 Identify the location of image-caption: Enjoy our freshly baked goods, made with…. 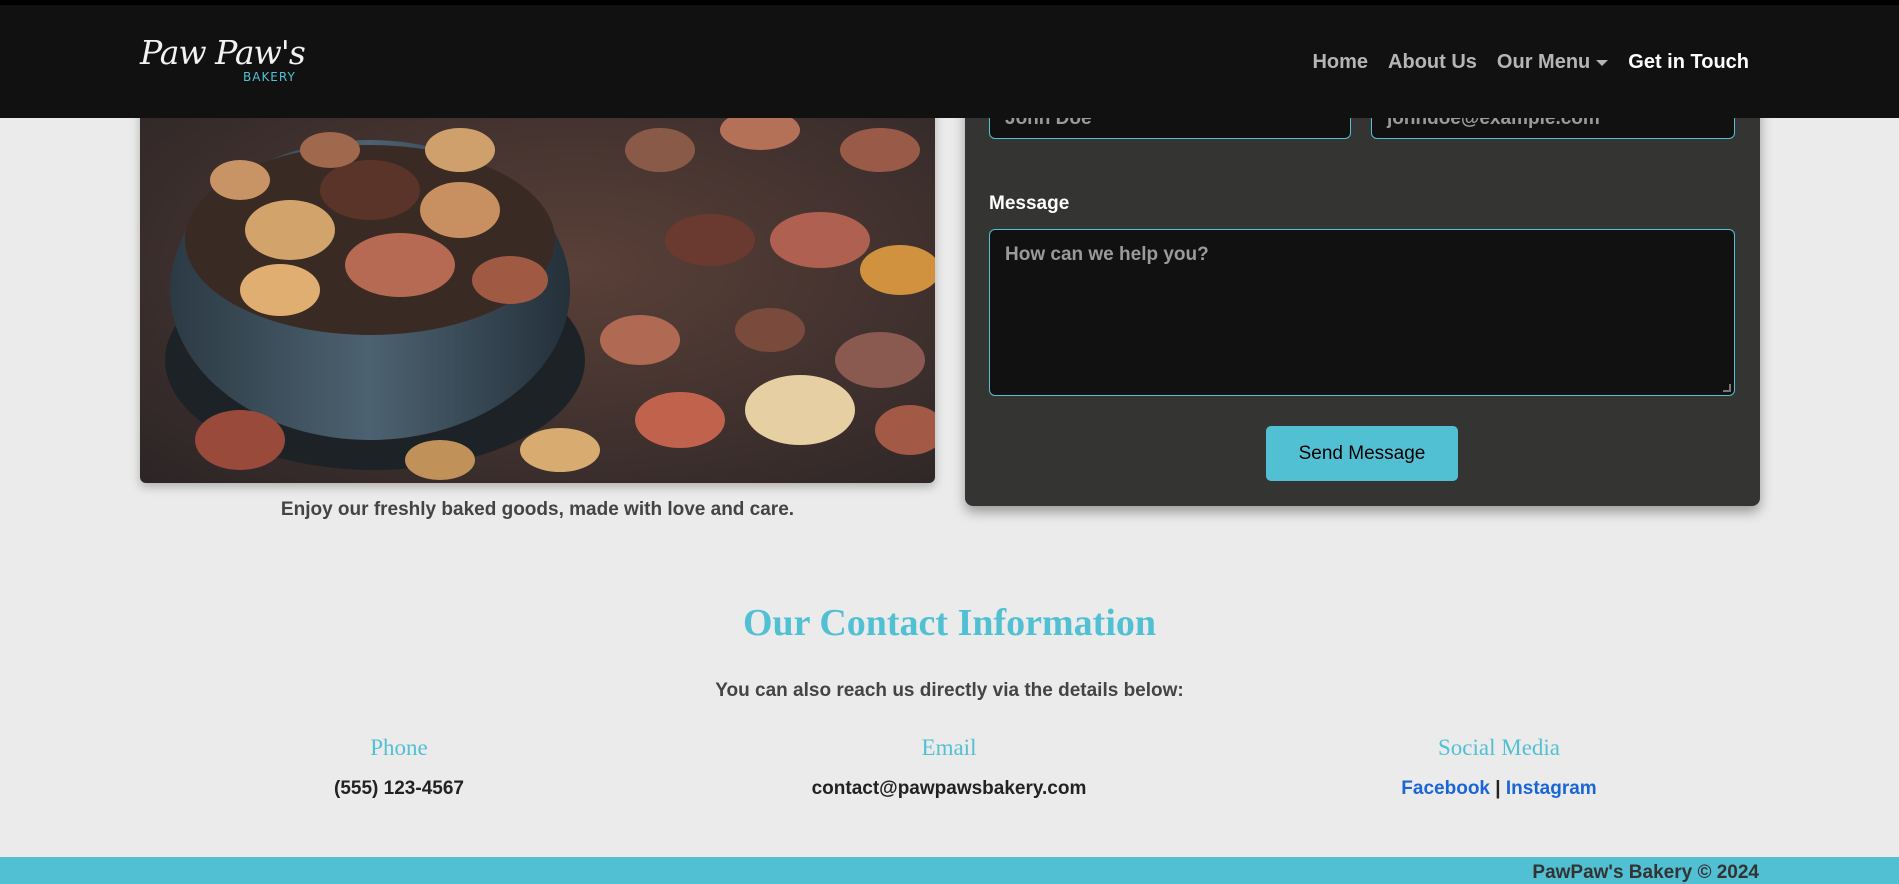
(537, 509).